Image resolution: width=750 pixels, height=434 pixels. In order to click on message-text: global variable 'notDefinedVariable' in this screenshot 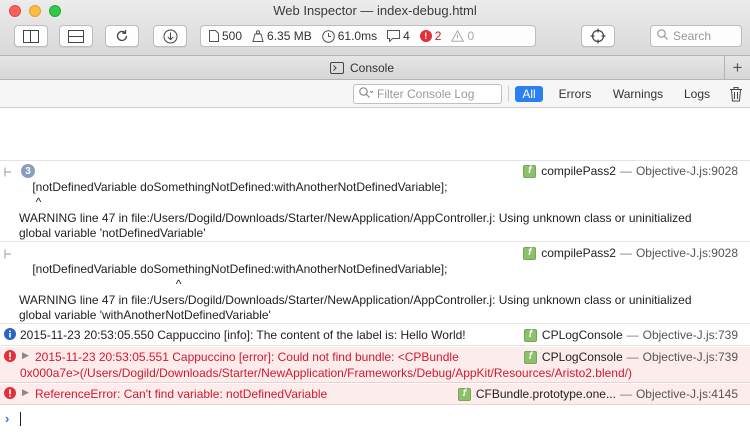, I will do `click(112, 233)`.